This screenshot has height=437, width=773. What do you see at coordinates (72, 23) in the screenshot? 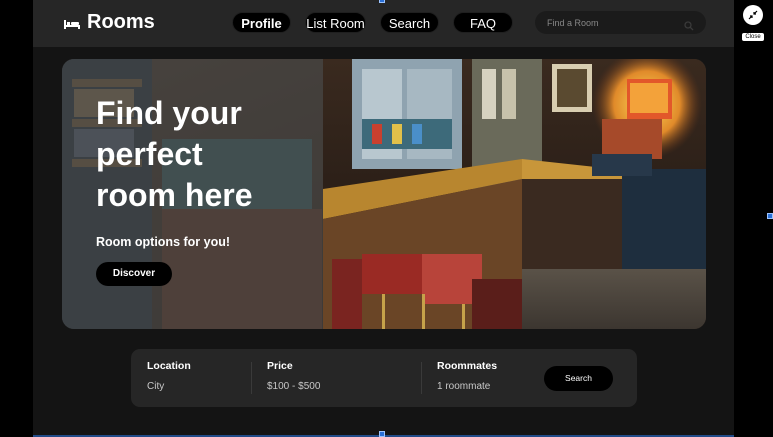
I see `bed-icon` at bounding box center [72, 23].